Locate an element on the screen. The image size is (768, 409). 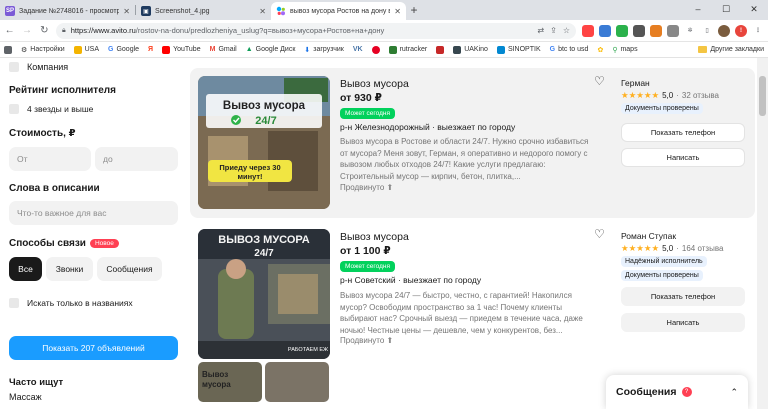
bookmark-google: G Google is located at coordinates (123, 49).